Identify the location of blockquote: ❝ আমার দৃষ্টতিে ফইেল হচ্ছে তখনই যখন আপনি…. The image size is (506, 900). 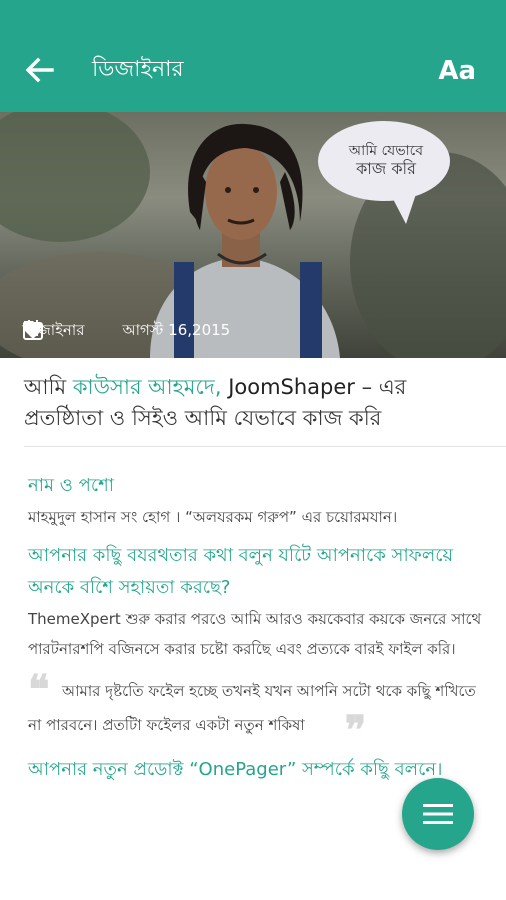
(258, 712).